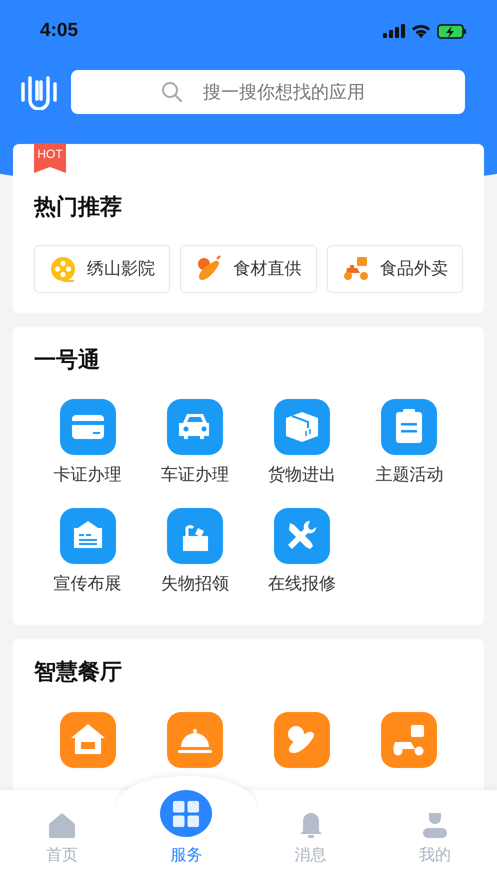 The height and width of the screenshot is (883, 497). Describe the element at coordinates (67, 360) in the screenshot. I see `section-title: 一号通` at that location.